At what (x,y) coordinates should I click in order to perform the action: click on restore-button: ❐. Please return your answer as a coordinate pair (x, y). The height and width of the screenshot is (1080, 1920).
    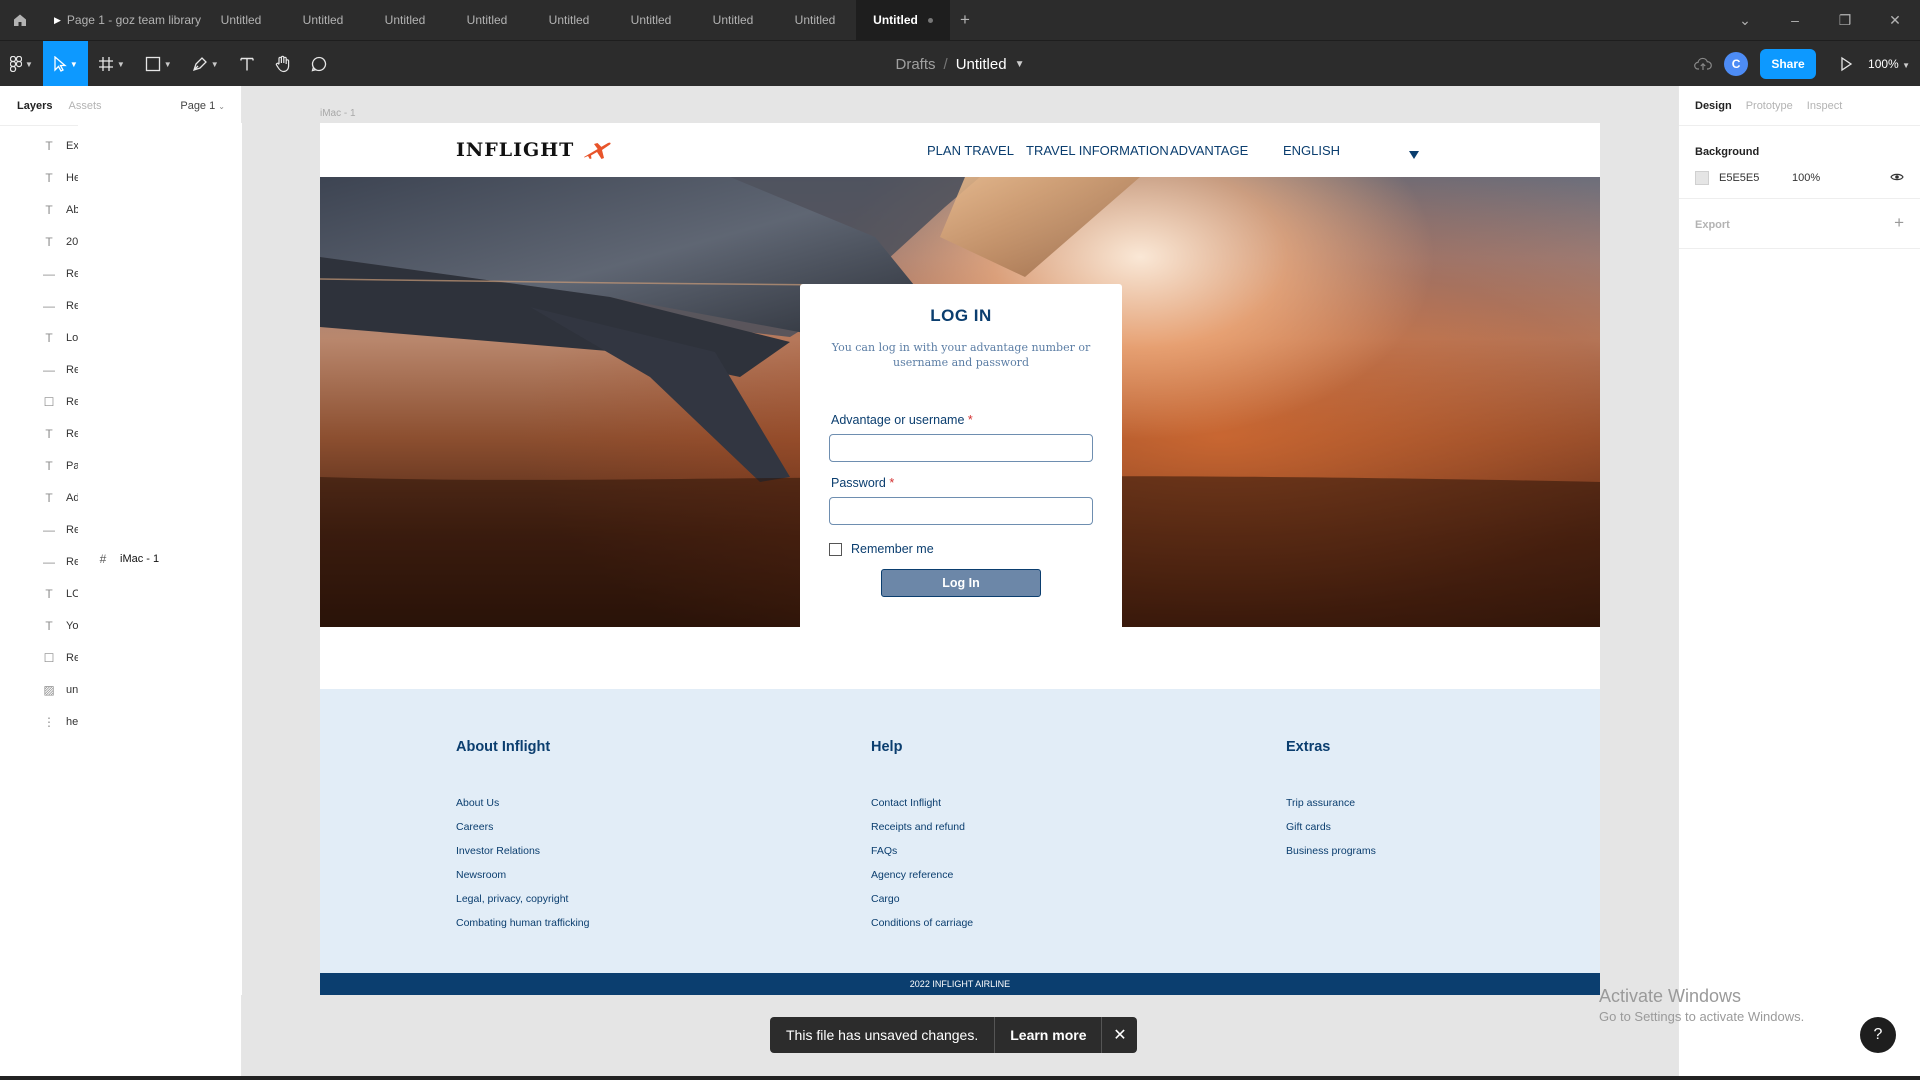
    Looking at the image, I should click on (1845, 20).